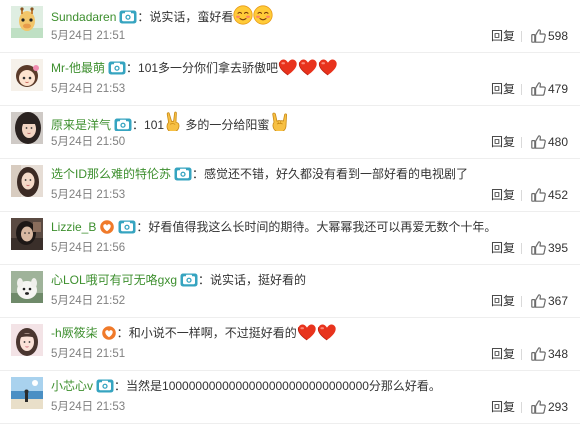  What do you see at coordinates (310, 121) in the screenshot?
I see `comment-line: 原来是洋气 ：101 多的一分给阳蜜` at bounding box center [310, 121].